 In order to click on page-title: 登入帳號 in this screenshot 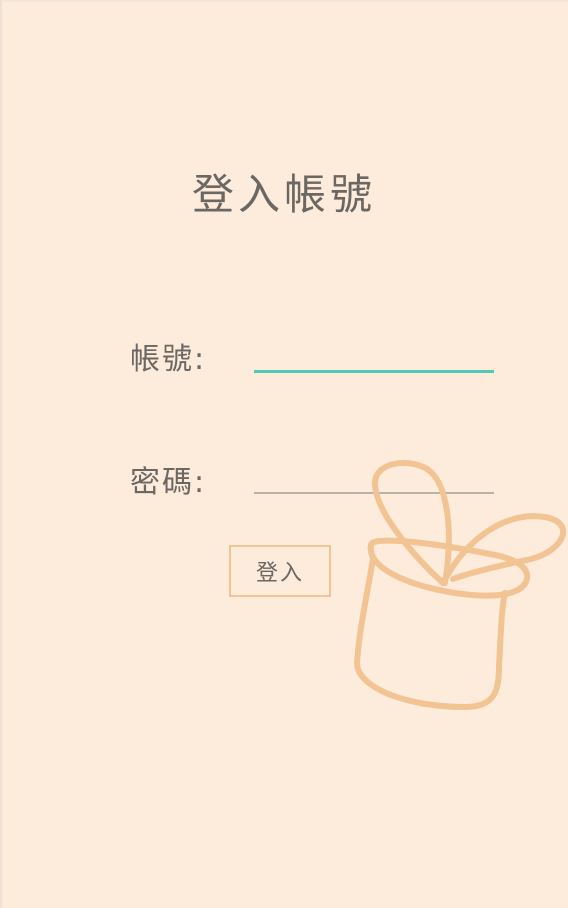, I will do `click(283, 194)`.